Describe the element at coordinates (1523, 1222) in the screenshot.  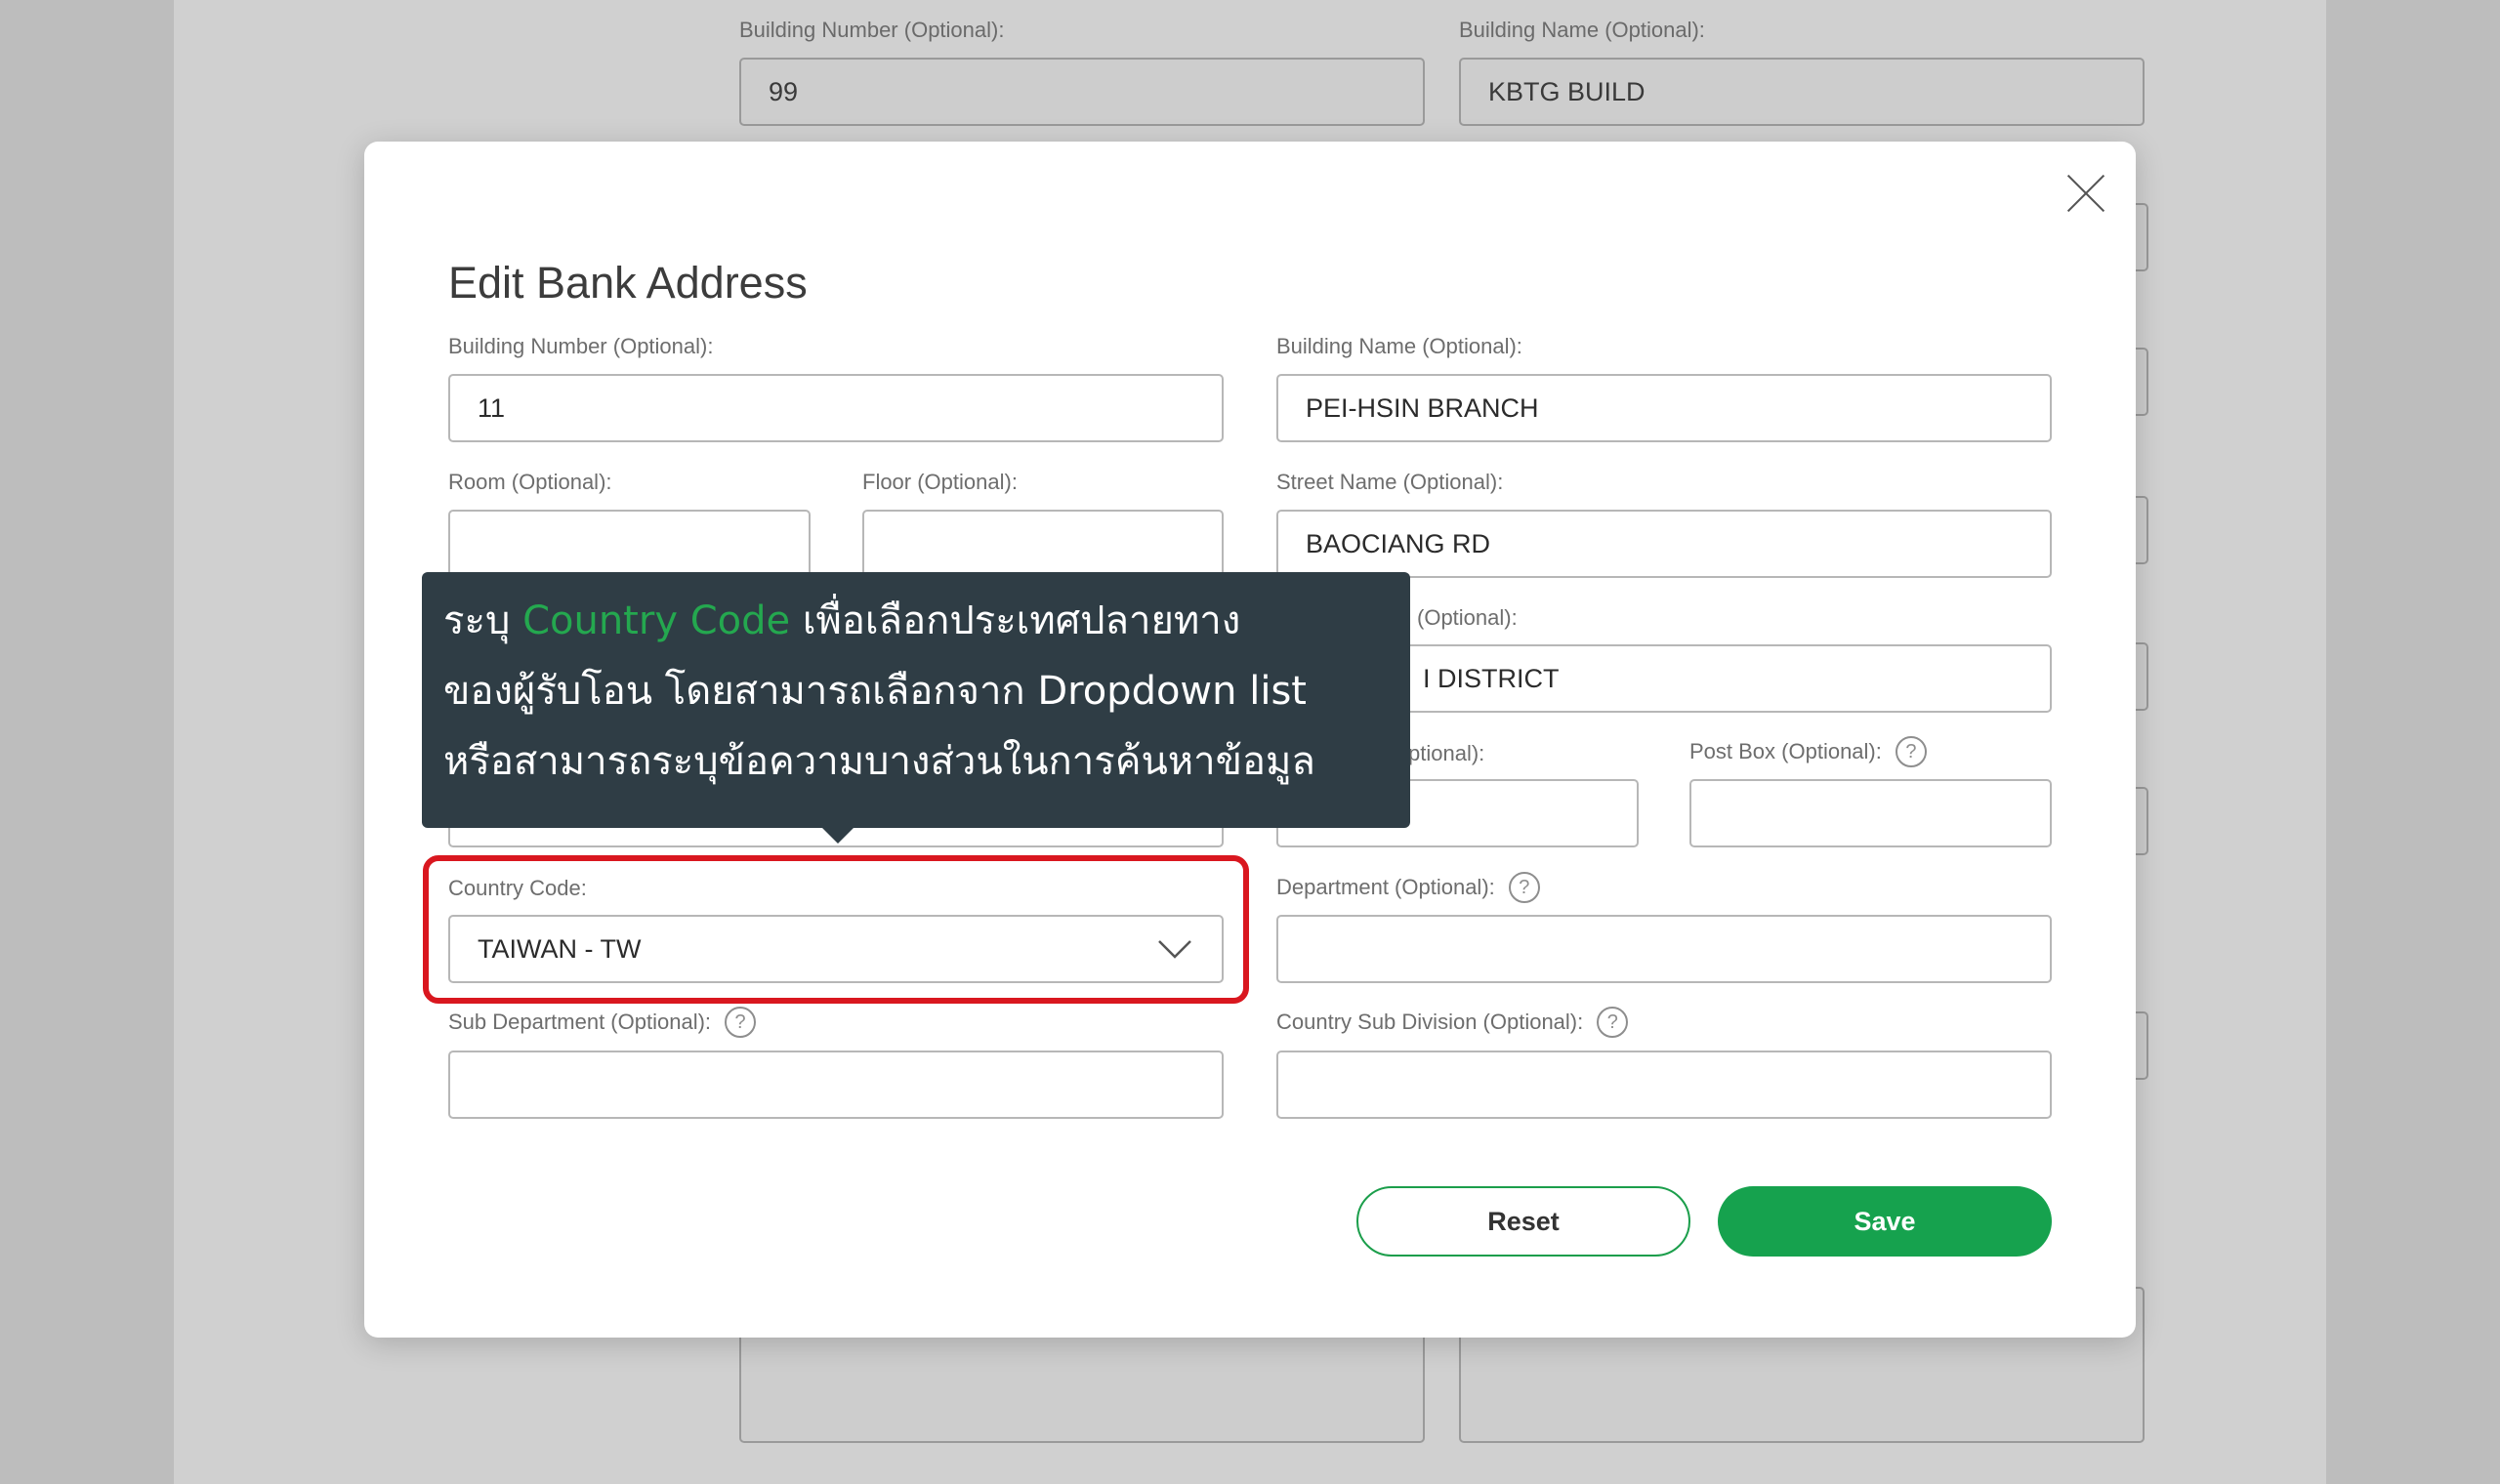
I see `reset-button: Reset` at that location.